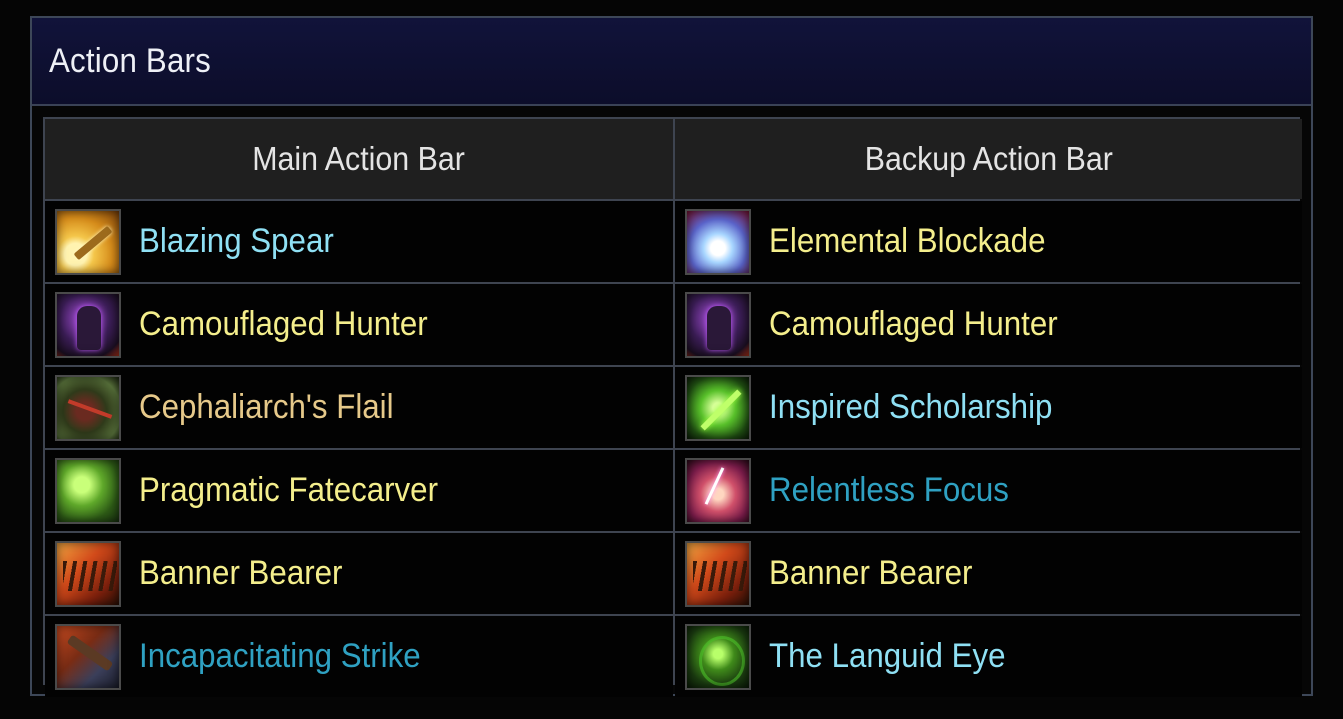 Image resolution: width=1343 pixels, height=719 pixels. What do you see at coordinates (88, 407) in the screenshot?
I see `cephaliarchs-flail-icon` at bounding box center [88, 407].